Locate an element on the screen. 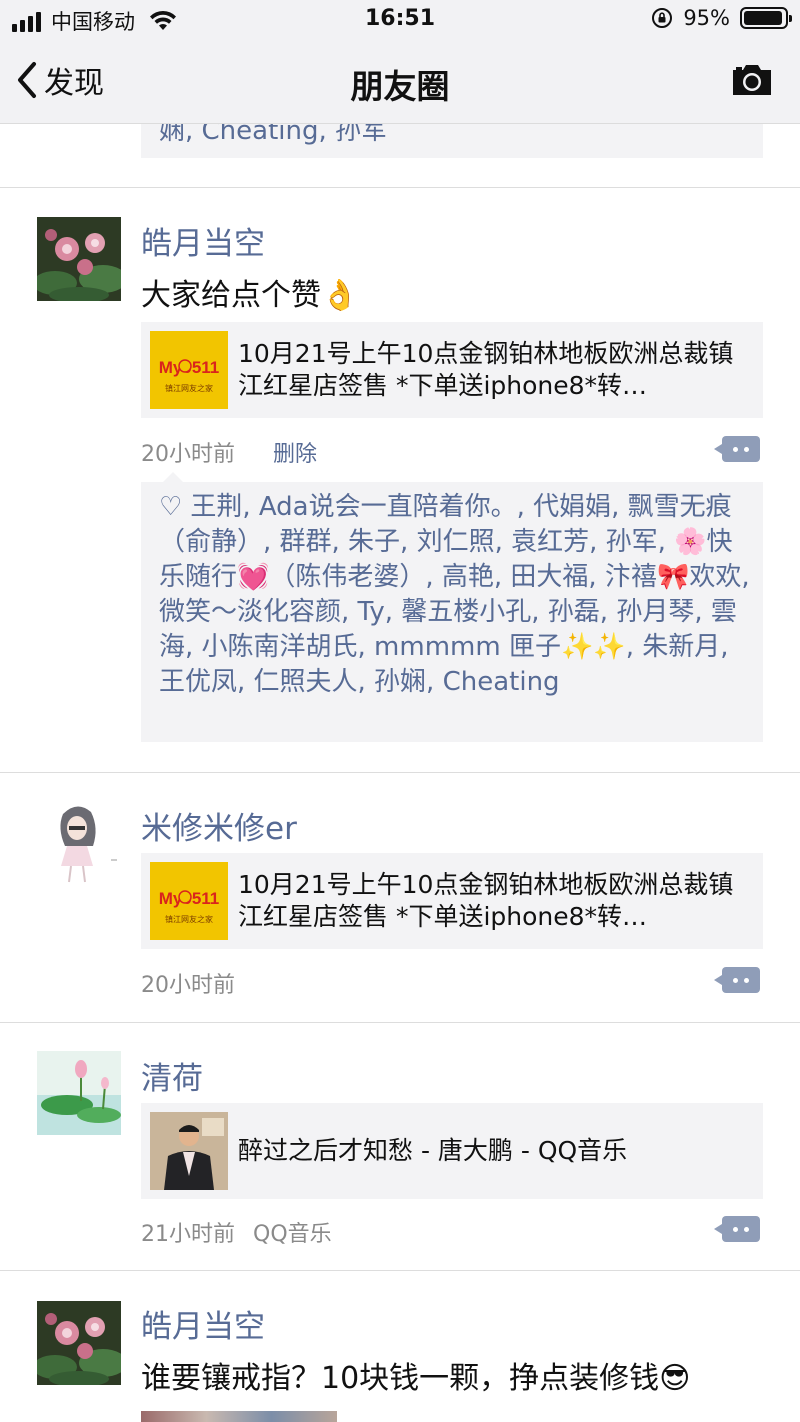 Image resolution: width=800 pixels, height=1422 pixels. status-bar: 中国移动 16:51 95% is located at coordinates (400, 20).